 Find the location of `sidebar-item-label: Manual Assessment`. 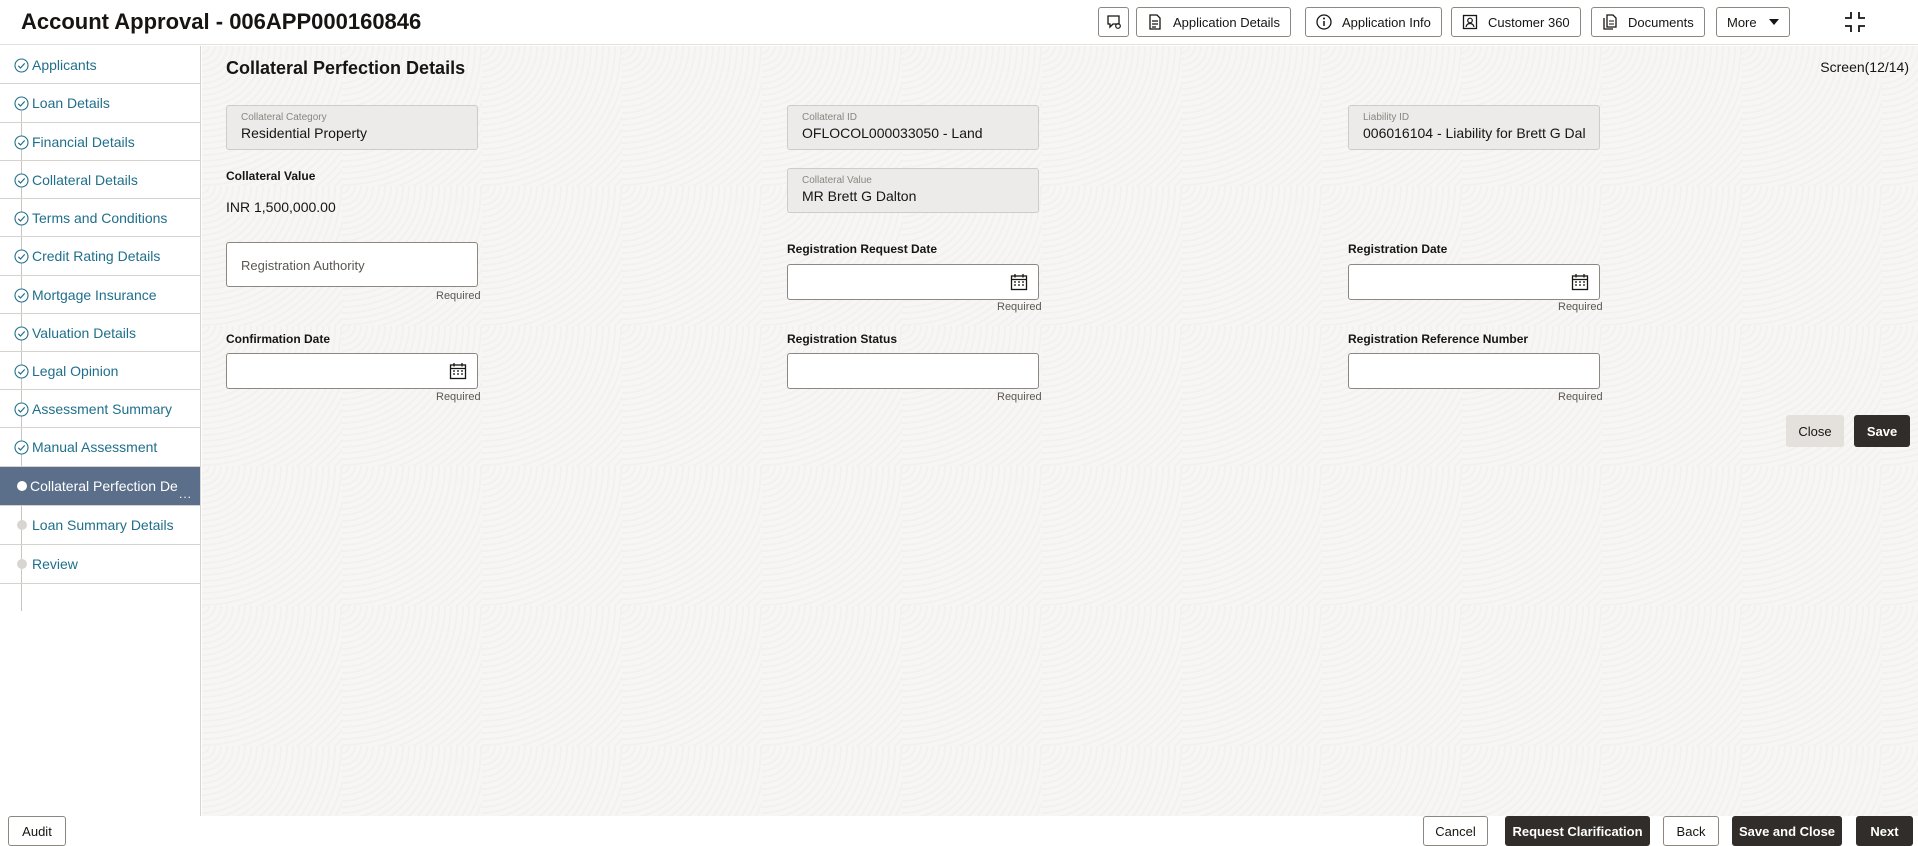

sidebar-item-label: Manual Assessment is located at coordinates (95, 447).